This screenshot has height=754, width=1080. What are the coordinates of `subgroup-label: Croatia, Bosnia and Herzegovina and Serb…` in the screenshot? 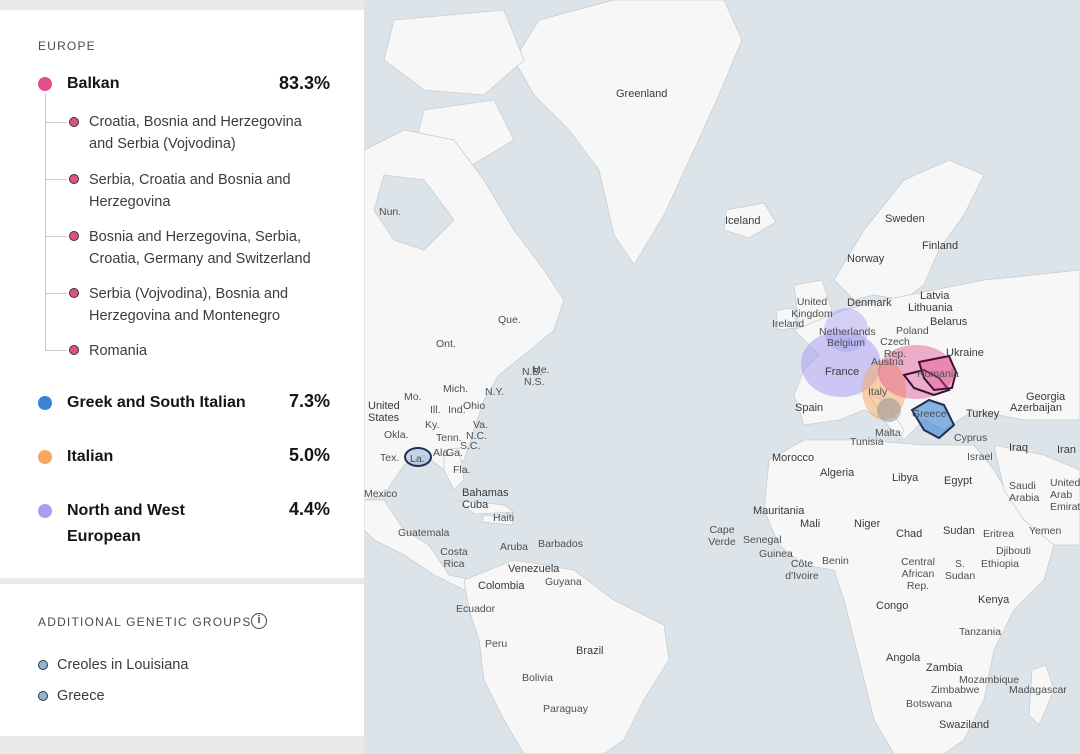 It's located at (209, 133).